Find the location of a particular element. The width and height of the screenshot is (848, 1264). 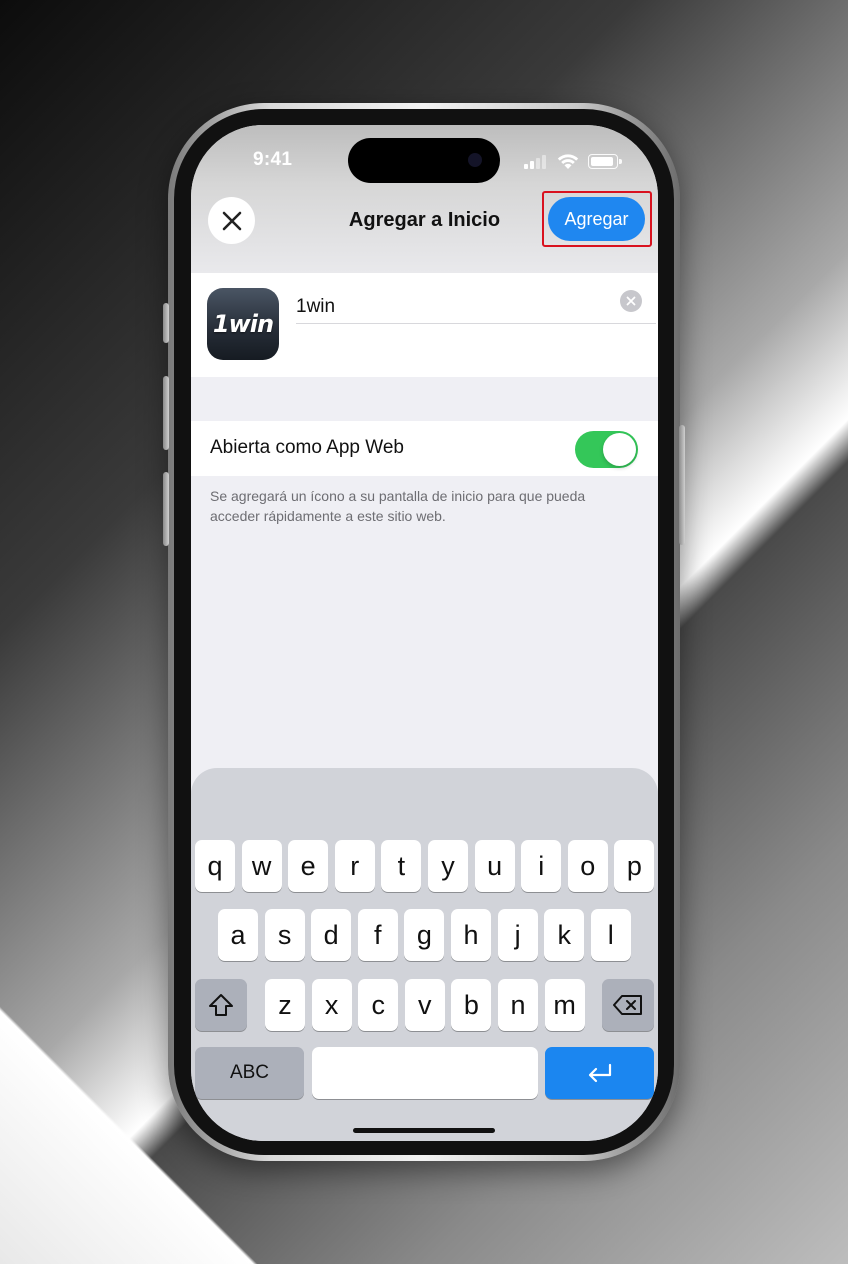

return-key is located at coordinates (599, 1073).